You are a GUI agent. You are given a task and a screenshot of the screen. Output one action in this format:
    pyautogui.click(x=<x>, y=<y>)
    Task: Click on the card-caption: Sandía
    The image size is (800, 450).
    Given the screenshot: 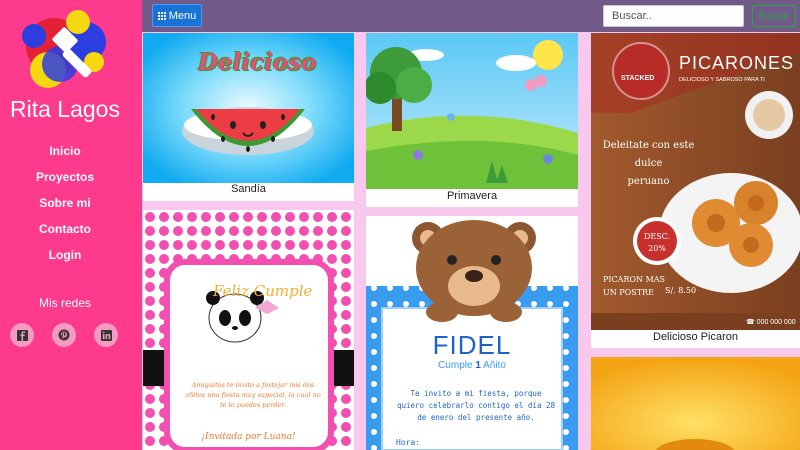 What is the action you would take?
    pyautogui.click(x=248, y=189)
    